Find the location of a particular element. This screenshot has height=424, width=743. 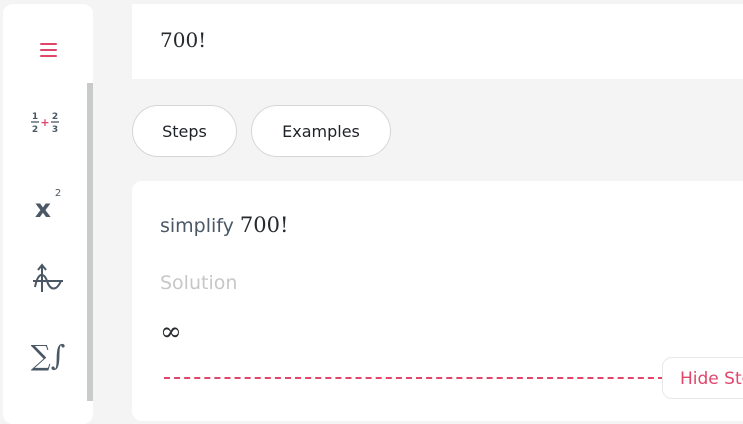

hide-steps-button: Hide Steps is located at coordinates (702, 378).